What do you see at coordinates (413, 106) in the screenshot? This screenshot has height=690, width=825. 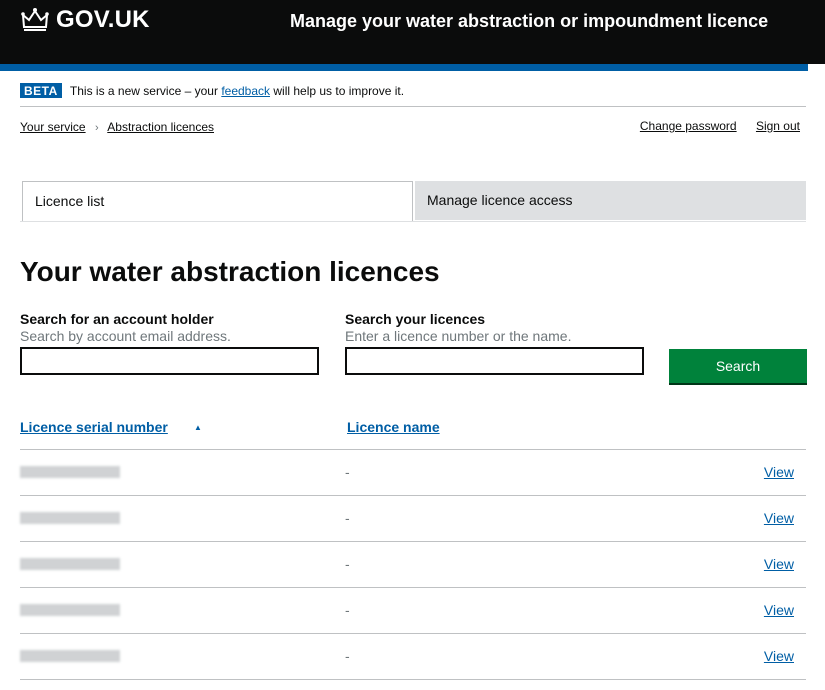 I see `divider` at bounding box center [413, 106].